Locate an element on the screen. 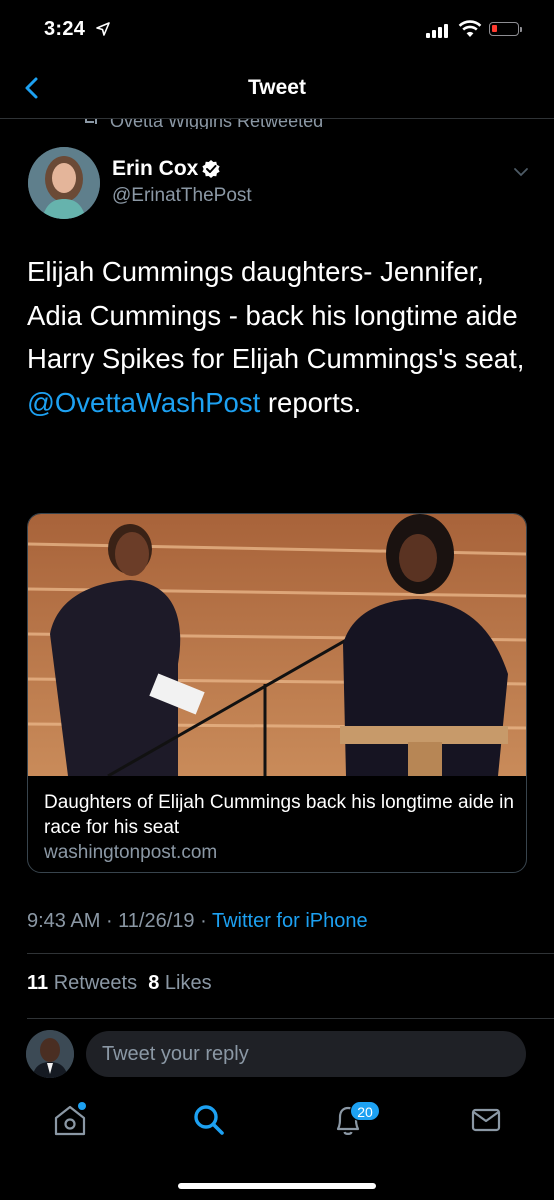 This screenshot has height=1200, width=554. card-domain: washingtonpost.com is located at coordinates (131, 852).